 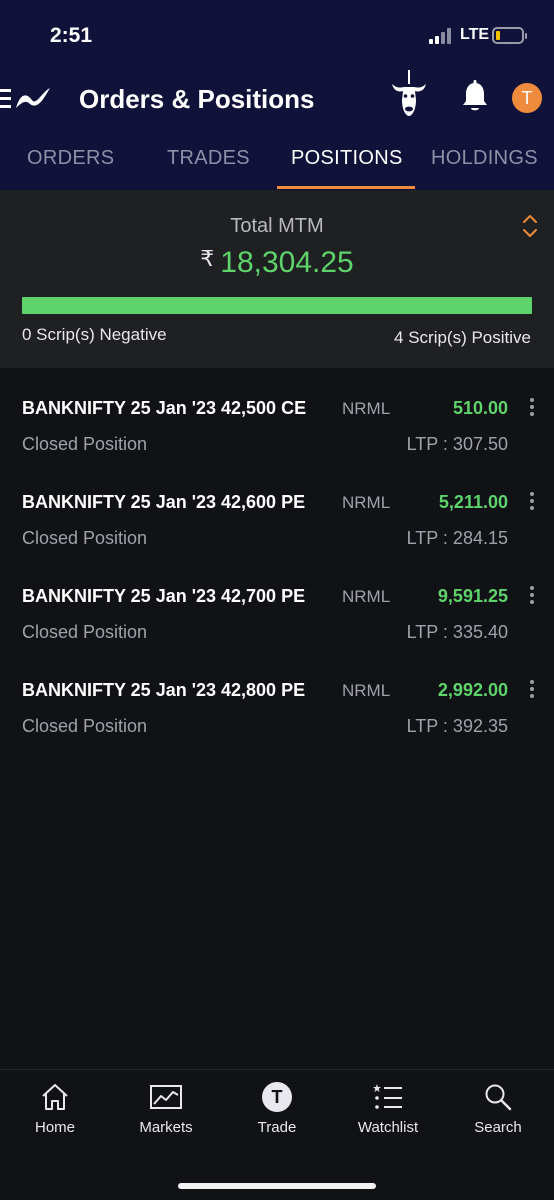 I want to click on home-indicator, so click(x=277, y=1186).